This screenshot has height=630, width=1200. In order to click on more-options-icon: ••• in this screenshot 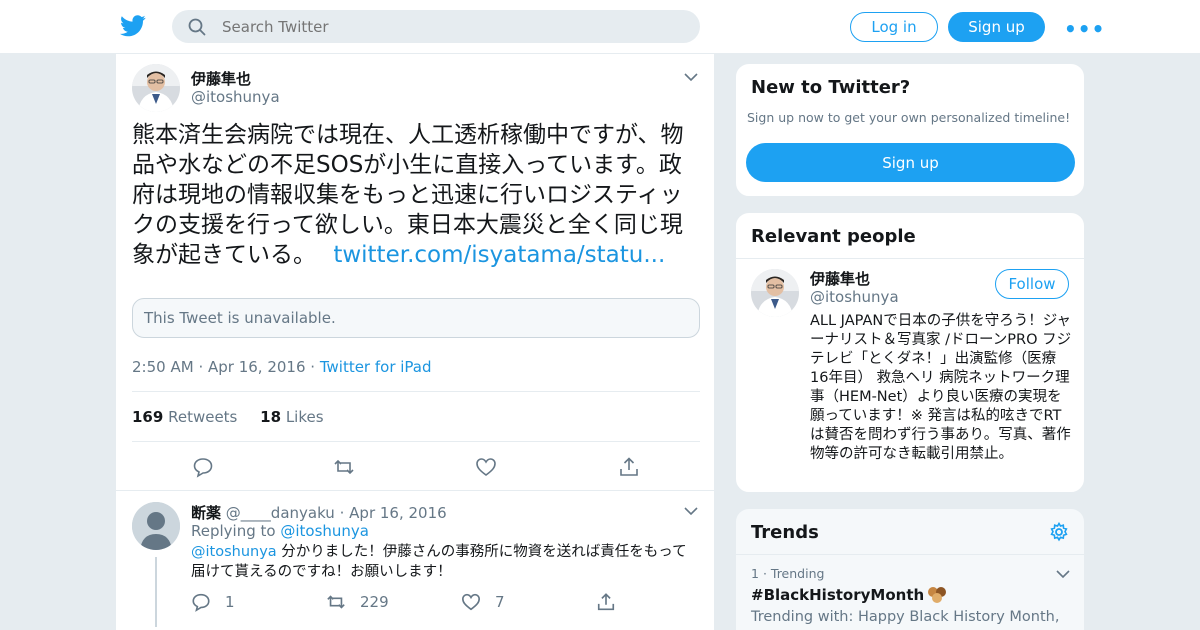, I will do `click(1084, 29)`.